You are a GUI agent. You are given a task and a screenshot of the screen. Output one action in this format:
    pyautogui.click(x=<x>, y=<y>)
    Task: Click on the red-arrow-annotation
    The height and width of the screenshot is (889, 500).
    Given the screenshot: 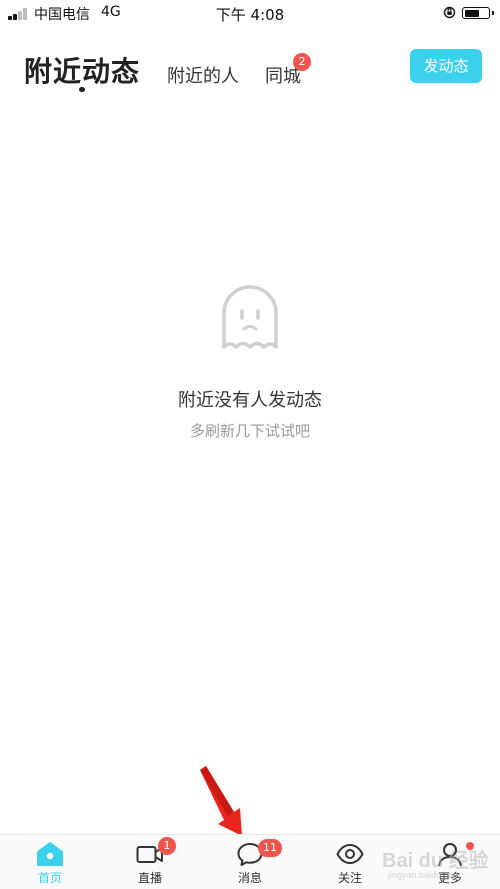 What is the action you would take?
    pyautogui.click(x=221, y=801)
    